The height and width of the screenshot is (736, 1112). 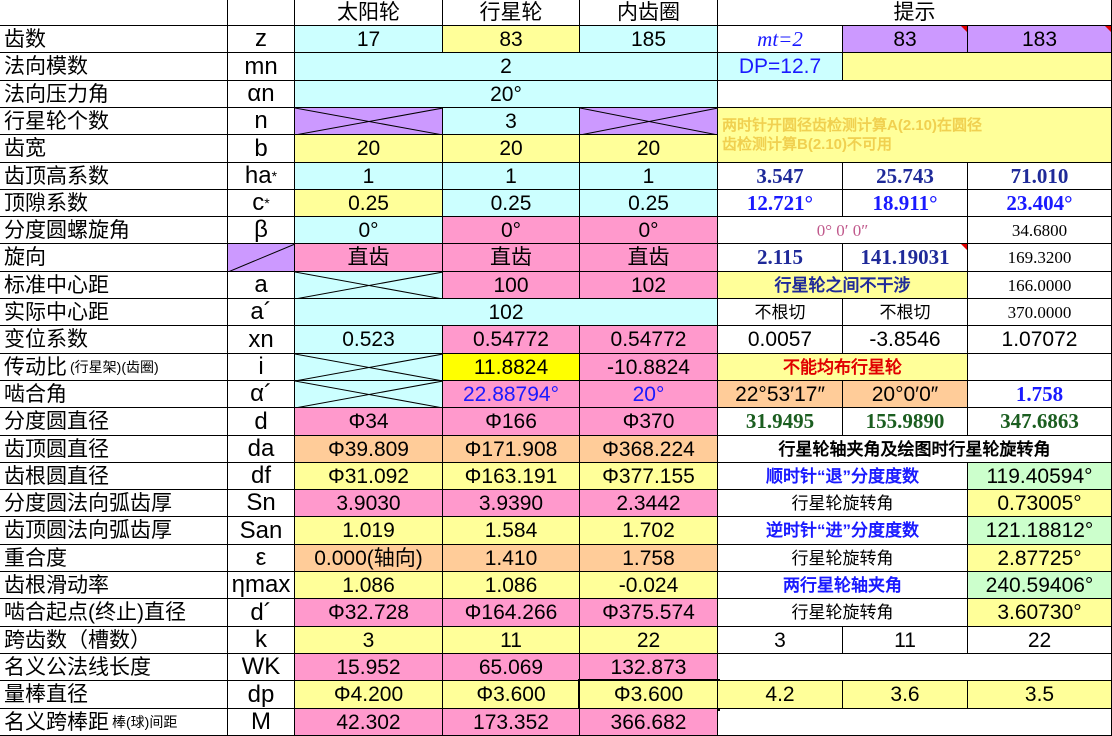 What do you see at coordinates (369, 558) in the screenshot?
I see `value-cell: 0.000(轴向)` at bounding box center [369, 558].